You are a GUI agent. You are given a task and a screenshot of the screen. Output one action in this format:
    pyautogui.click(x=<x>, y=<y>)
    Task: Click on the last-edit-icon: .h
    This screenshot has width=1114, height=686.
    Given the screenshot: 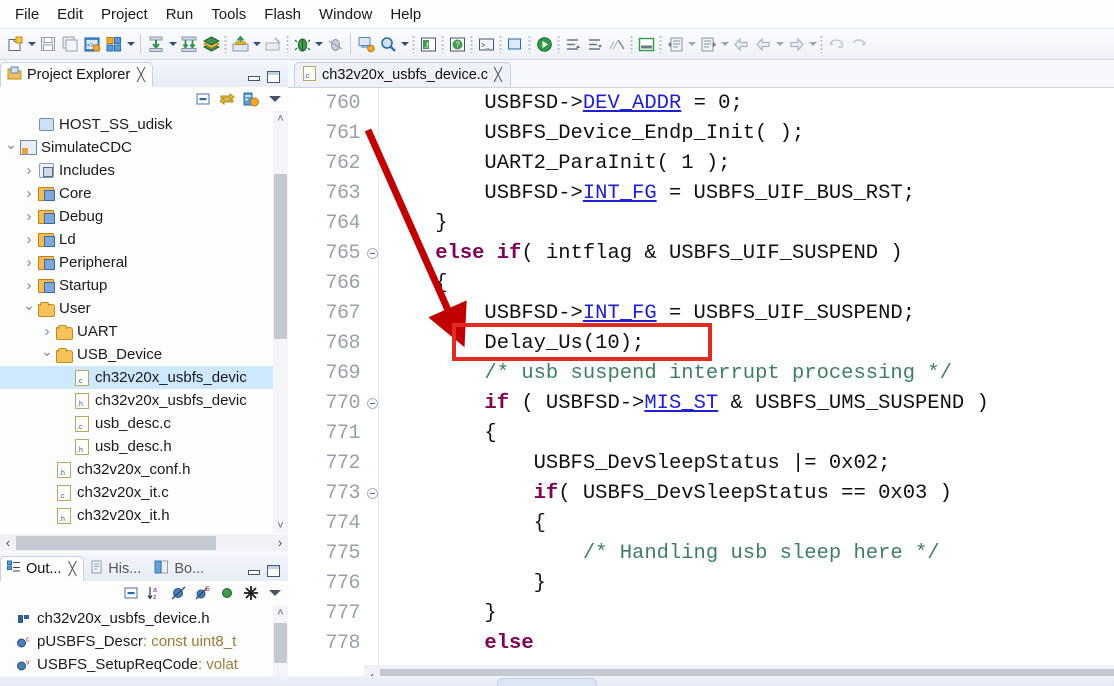 What is the action you would take?
    pyautogui.click(x=428, y=44)
    